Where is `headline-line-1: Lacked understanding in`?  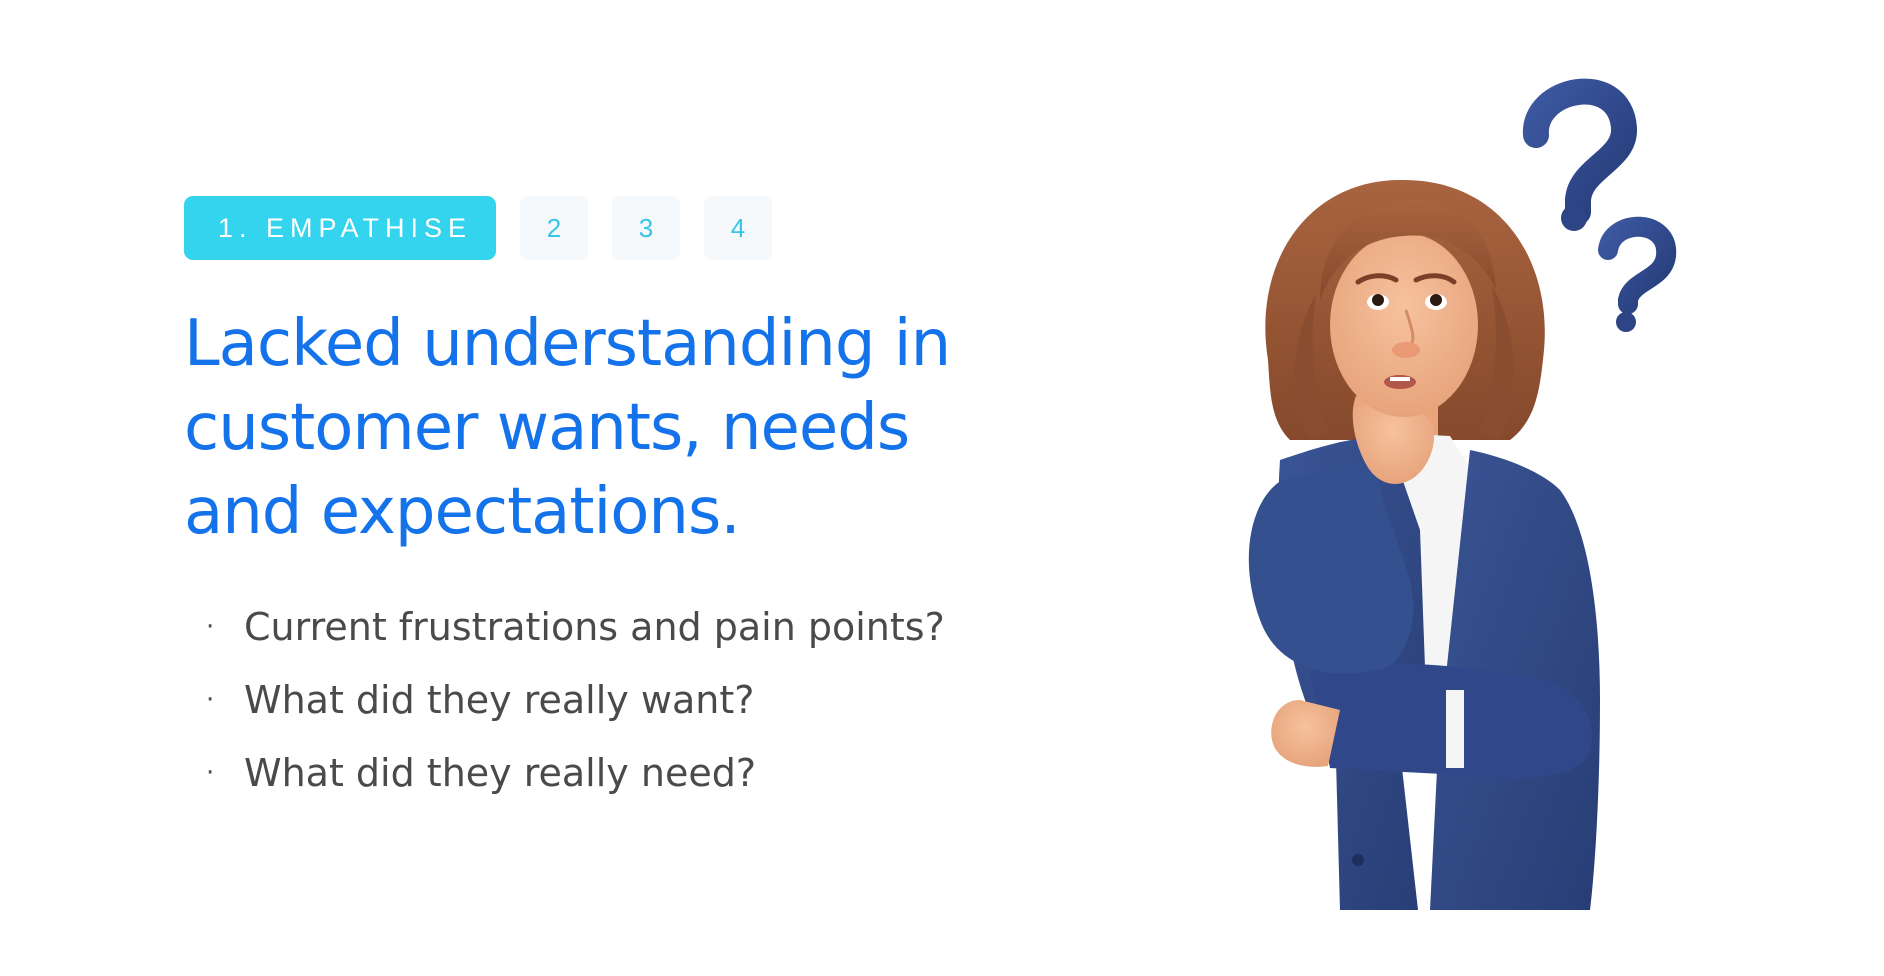
headline-line-1: Lacked understanding in is located at coordinates (567, 344).